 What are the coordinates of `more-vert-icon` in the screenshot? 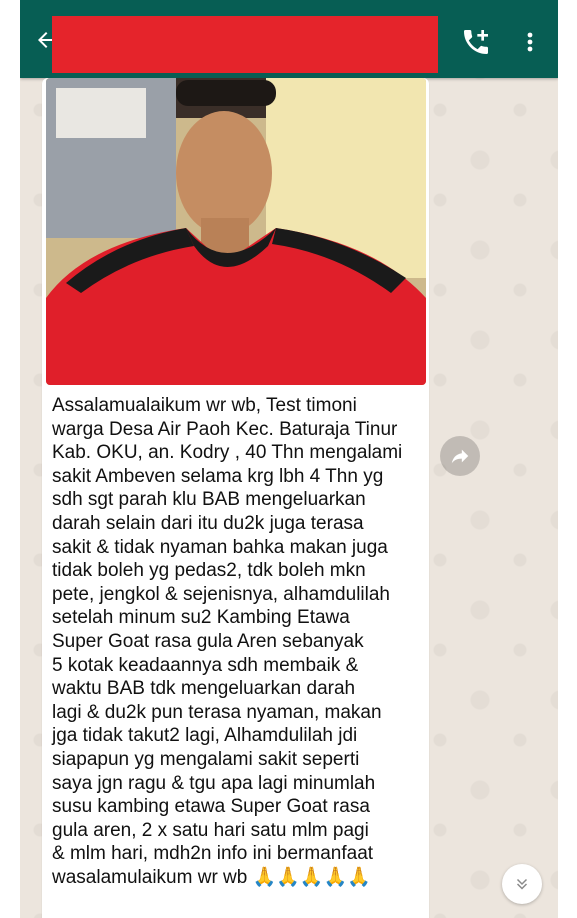 It's located at (530, 42).